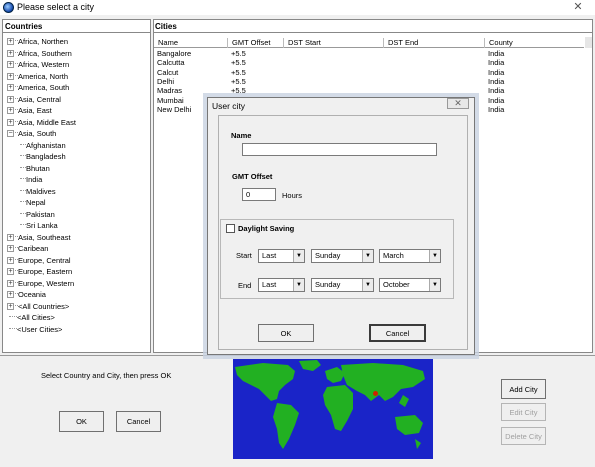 This screenshot has height=467, width=595. I want to click on column-county: County, so click(534, 43).